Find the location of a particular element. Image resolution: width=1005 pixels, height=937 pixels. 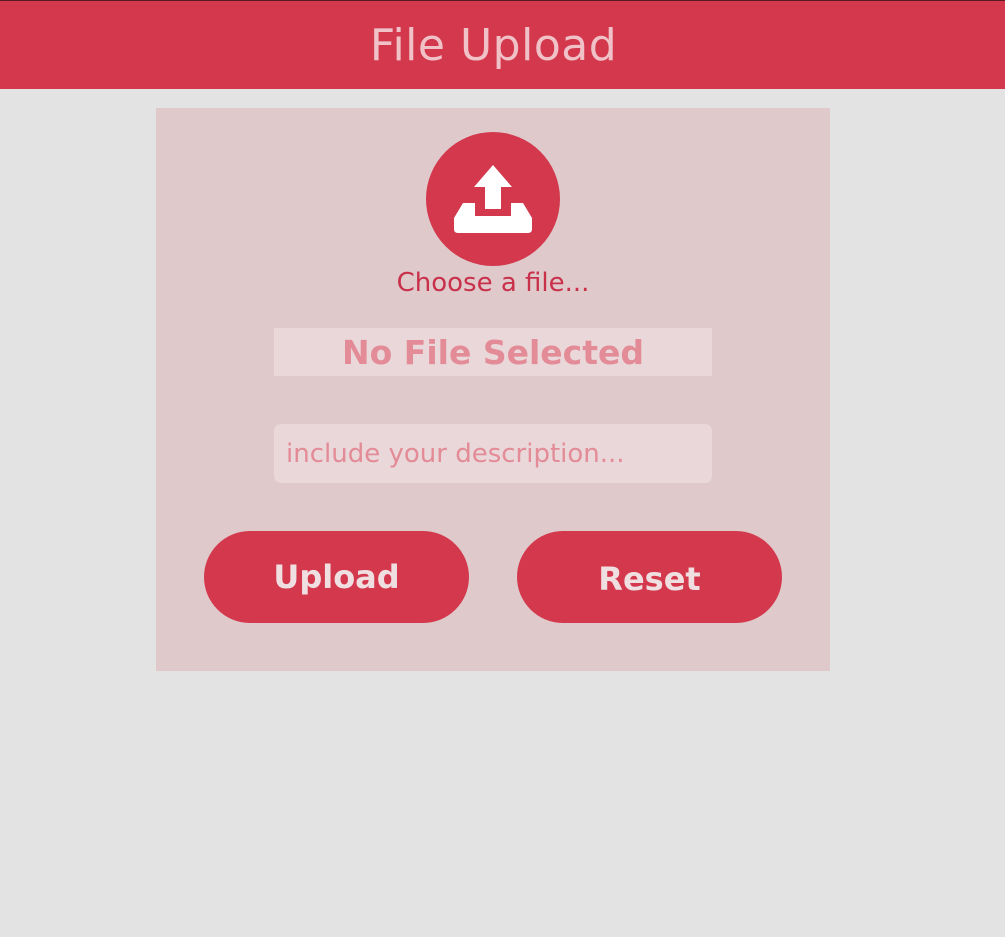

reset-button: Reset is located at coordinates (649, 577).